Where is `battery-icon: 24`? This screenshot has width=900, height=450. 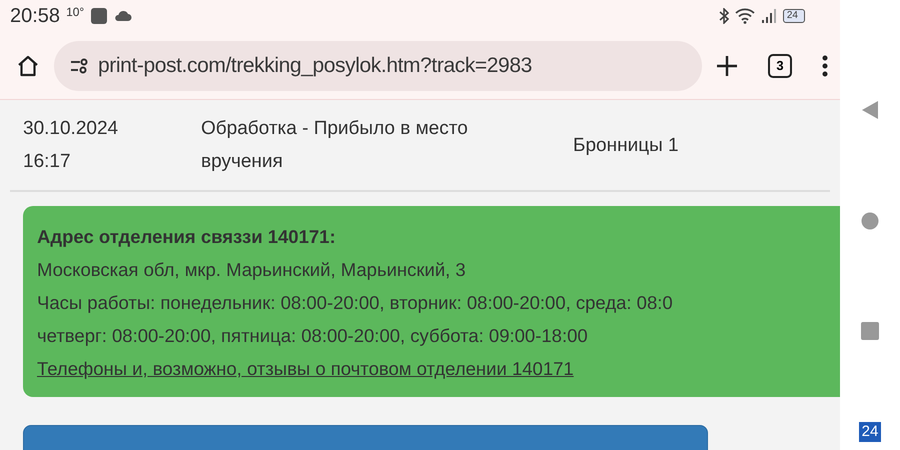
battery-icon: 24 is located at coordinates (793, 16).